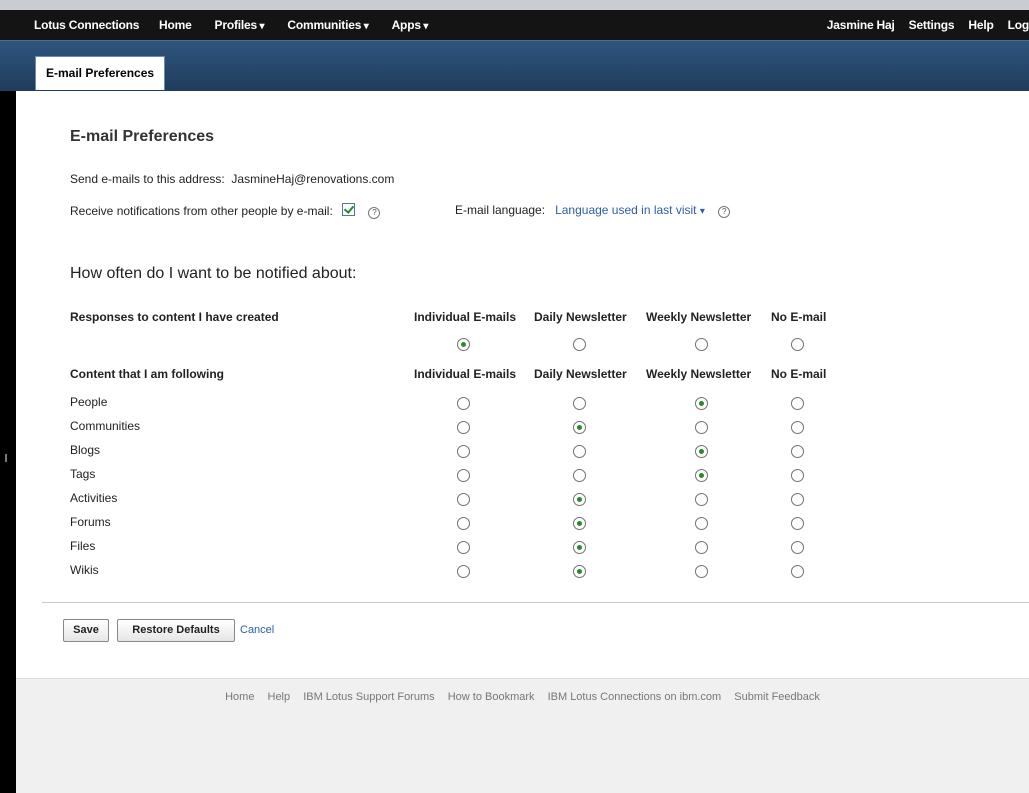  I want to click on settings-link: Settings, so click(932, 25).